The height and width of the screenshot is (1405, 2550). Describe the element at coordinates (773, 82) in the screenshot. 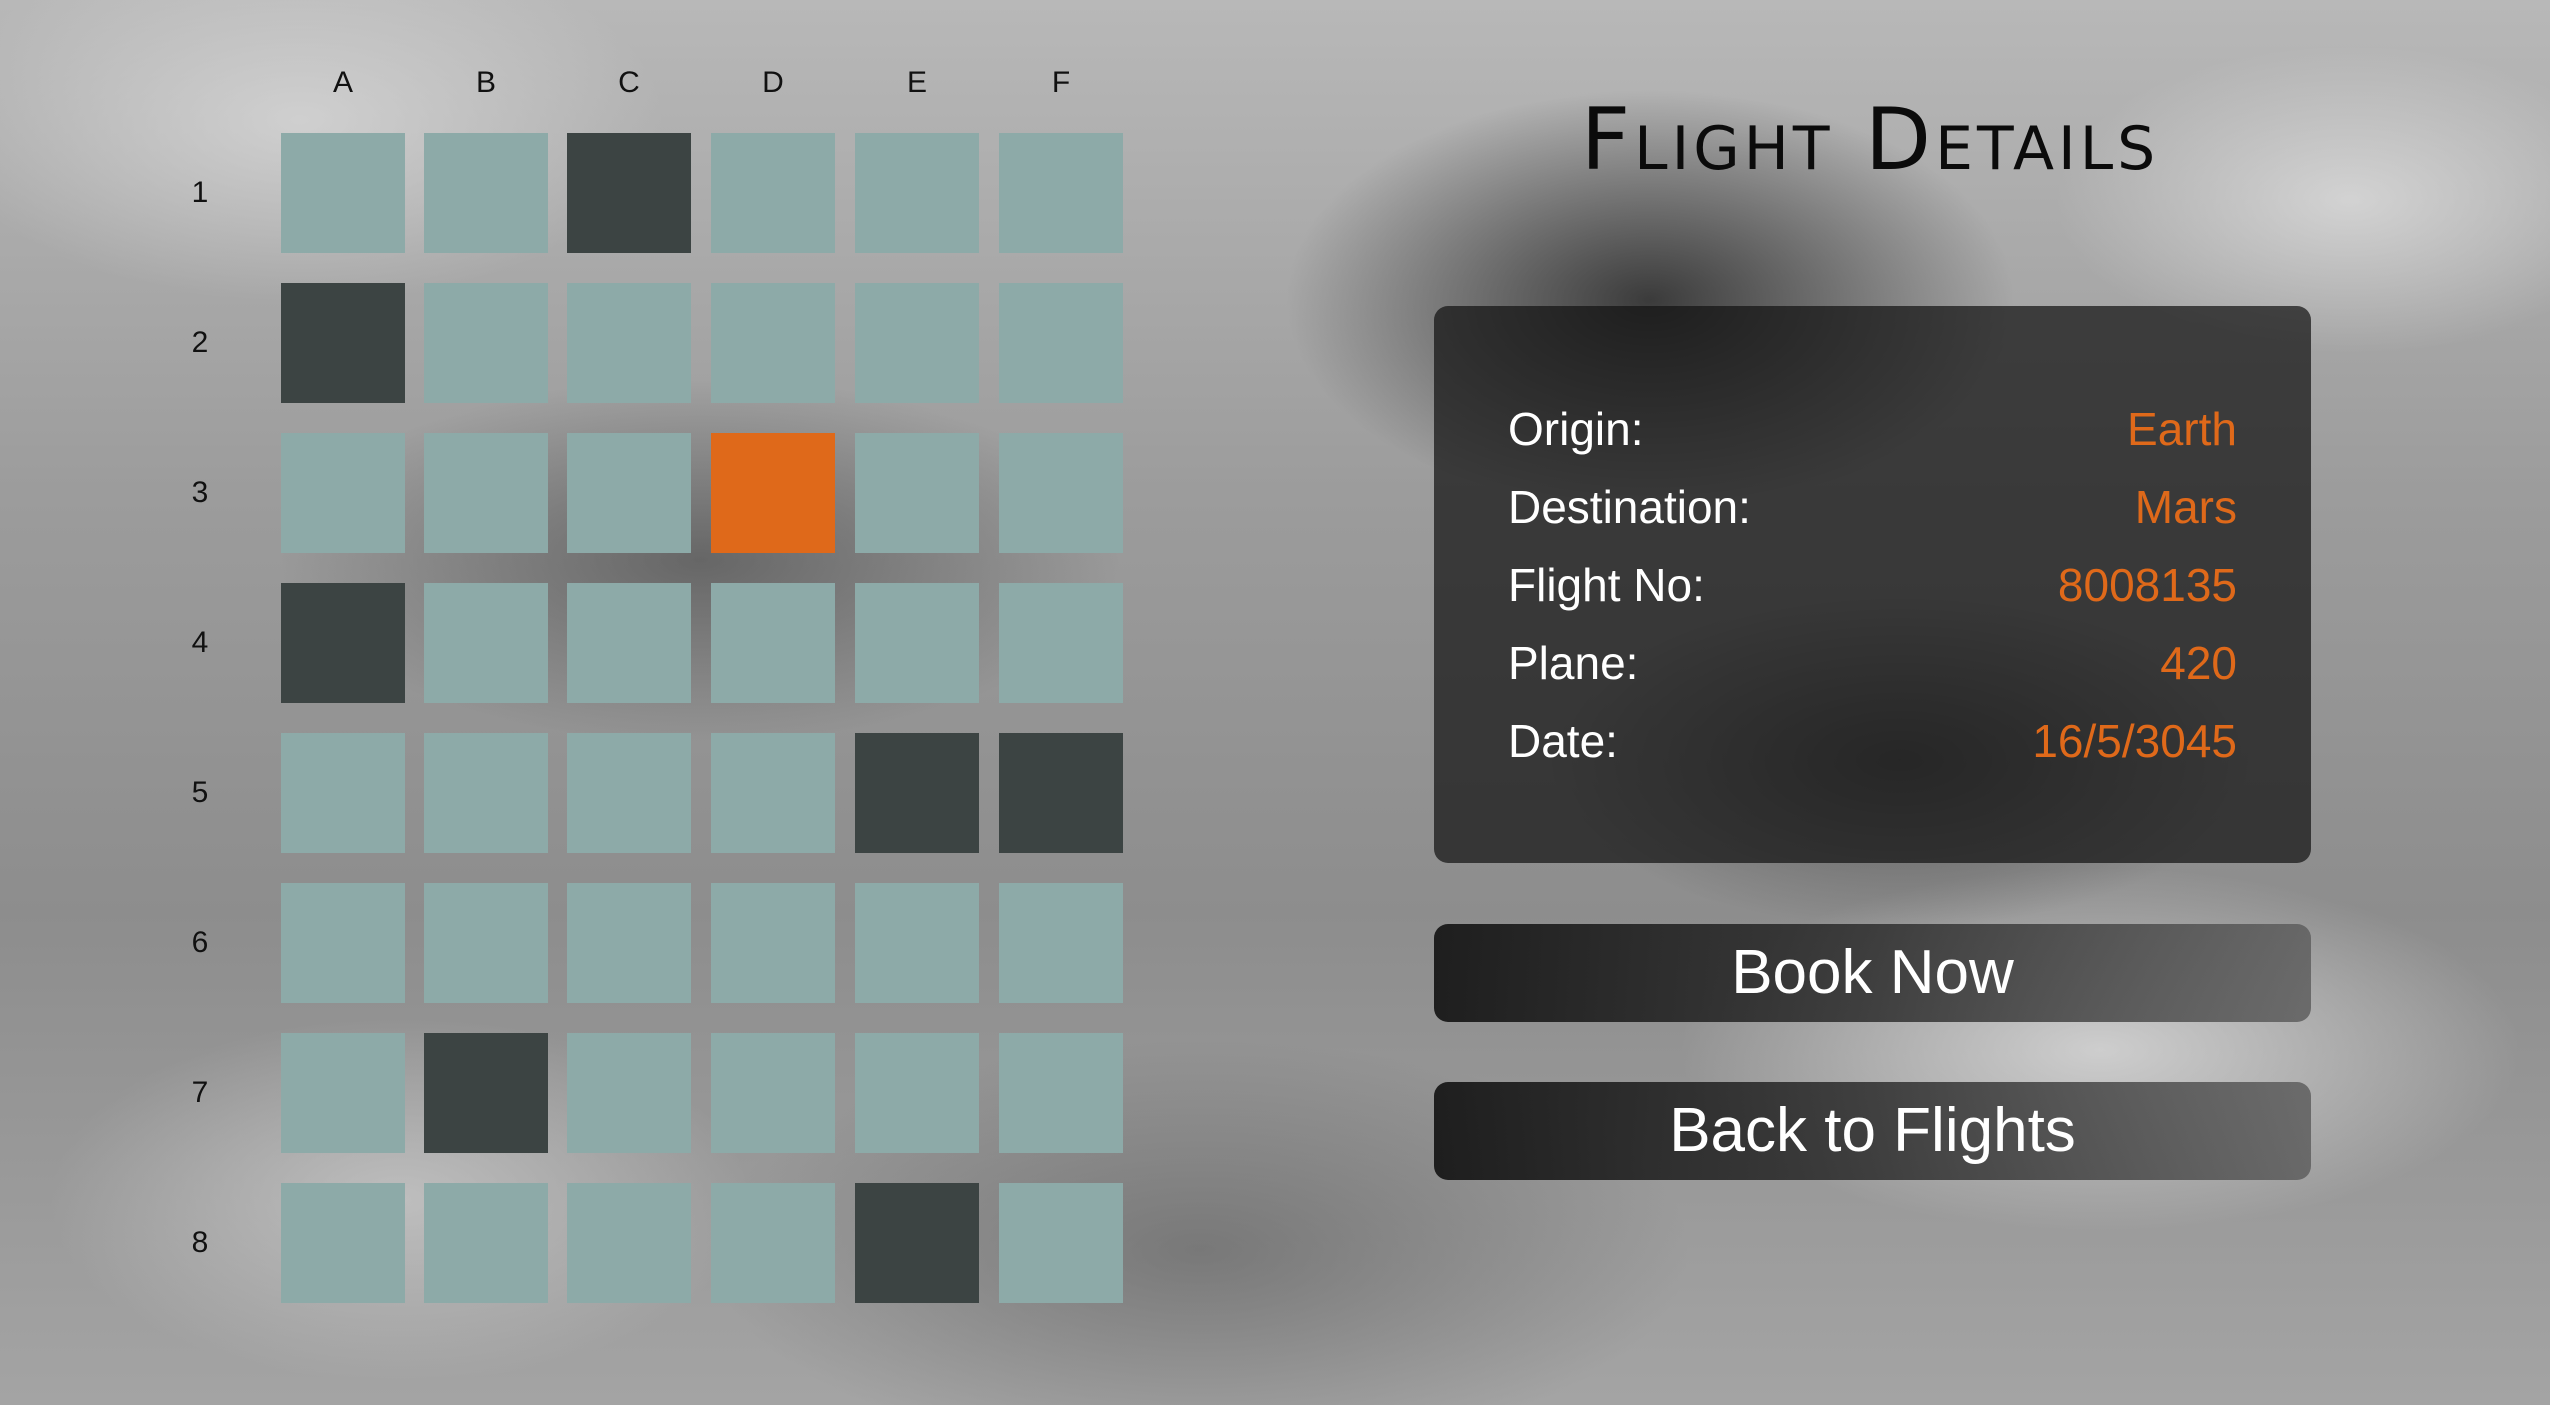

I see `column-label-d: D` at that location.